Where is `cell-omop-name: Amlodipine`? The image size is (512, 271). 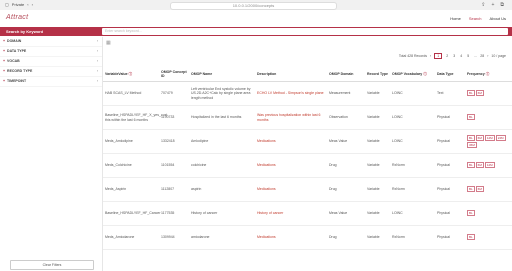
cell-omop-name: Amlodipine is located at coordinates (222, 141).